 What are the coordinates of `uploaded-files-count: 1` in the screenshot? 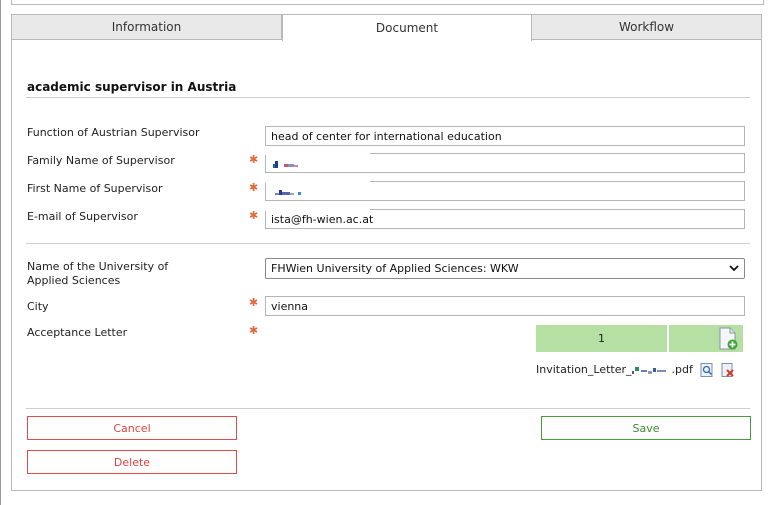 It's located at (601, 338).